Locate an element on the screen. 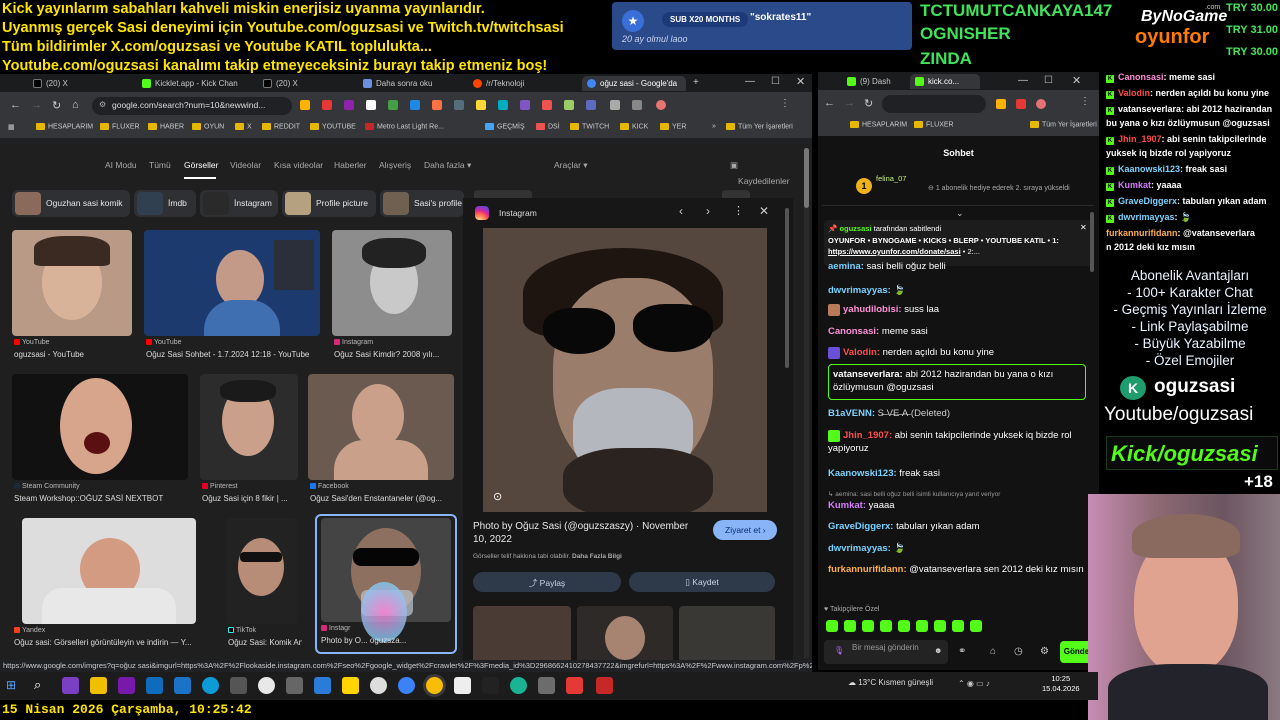 The image size is (1280, 720). bookmark-all: Tüm Yer İşaretleri is located at coordinates (759, 126).